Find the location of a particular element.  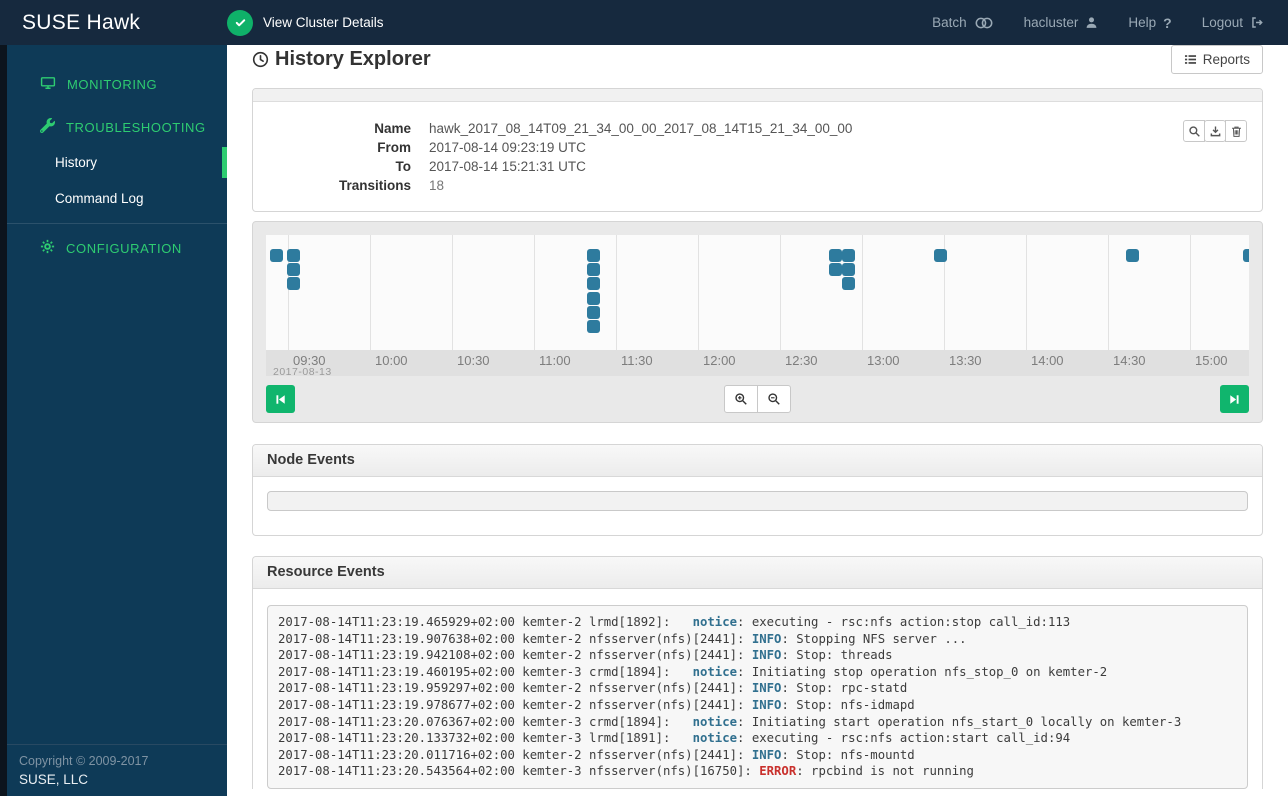

list-icon is located at coordinates (1190, 59).